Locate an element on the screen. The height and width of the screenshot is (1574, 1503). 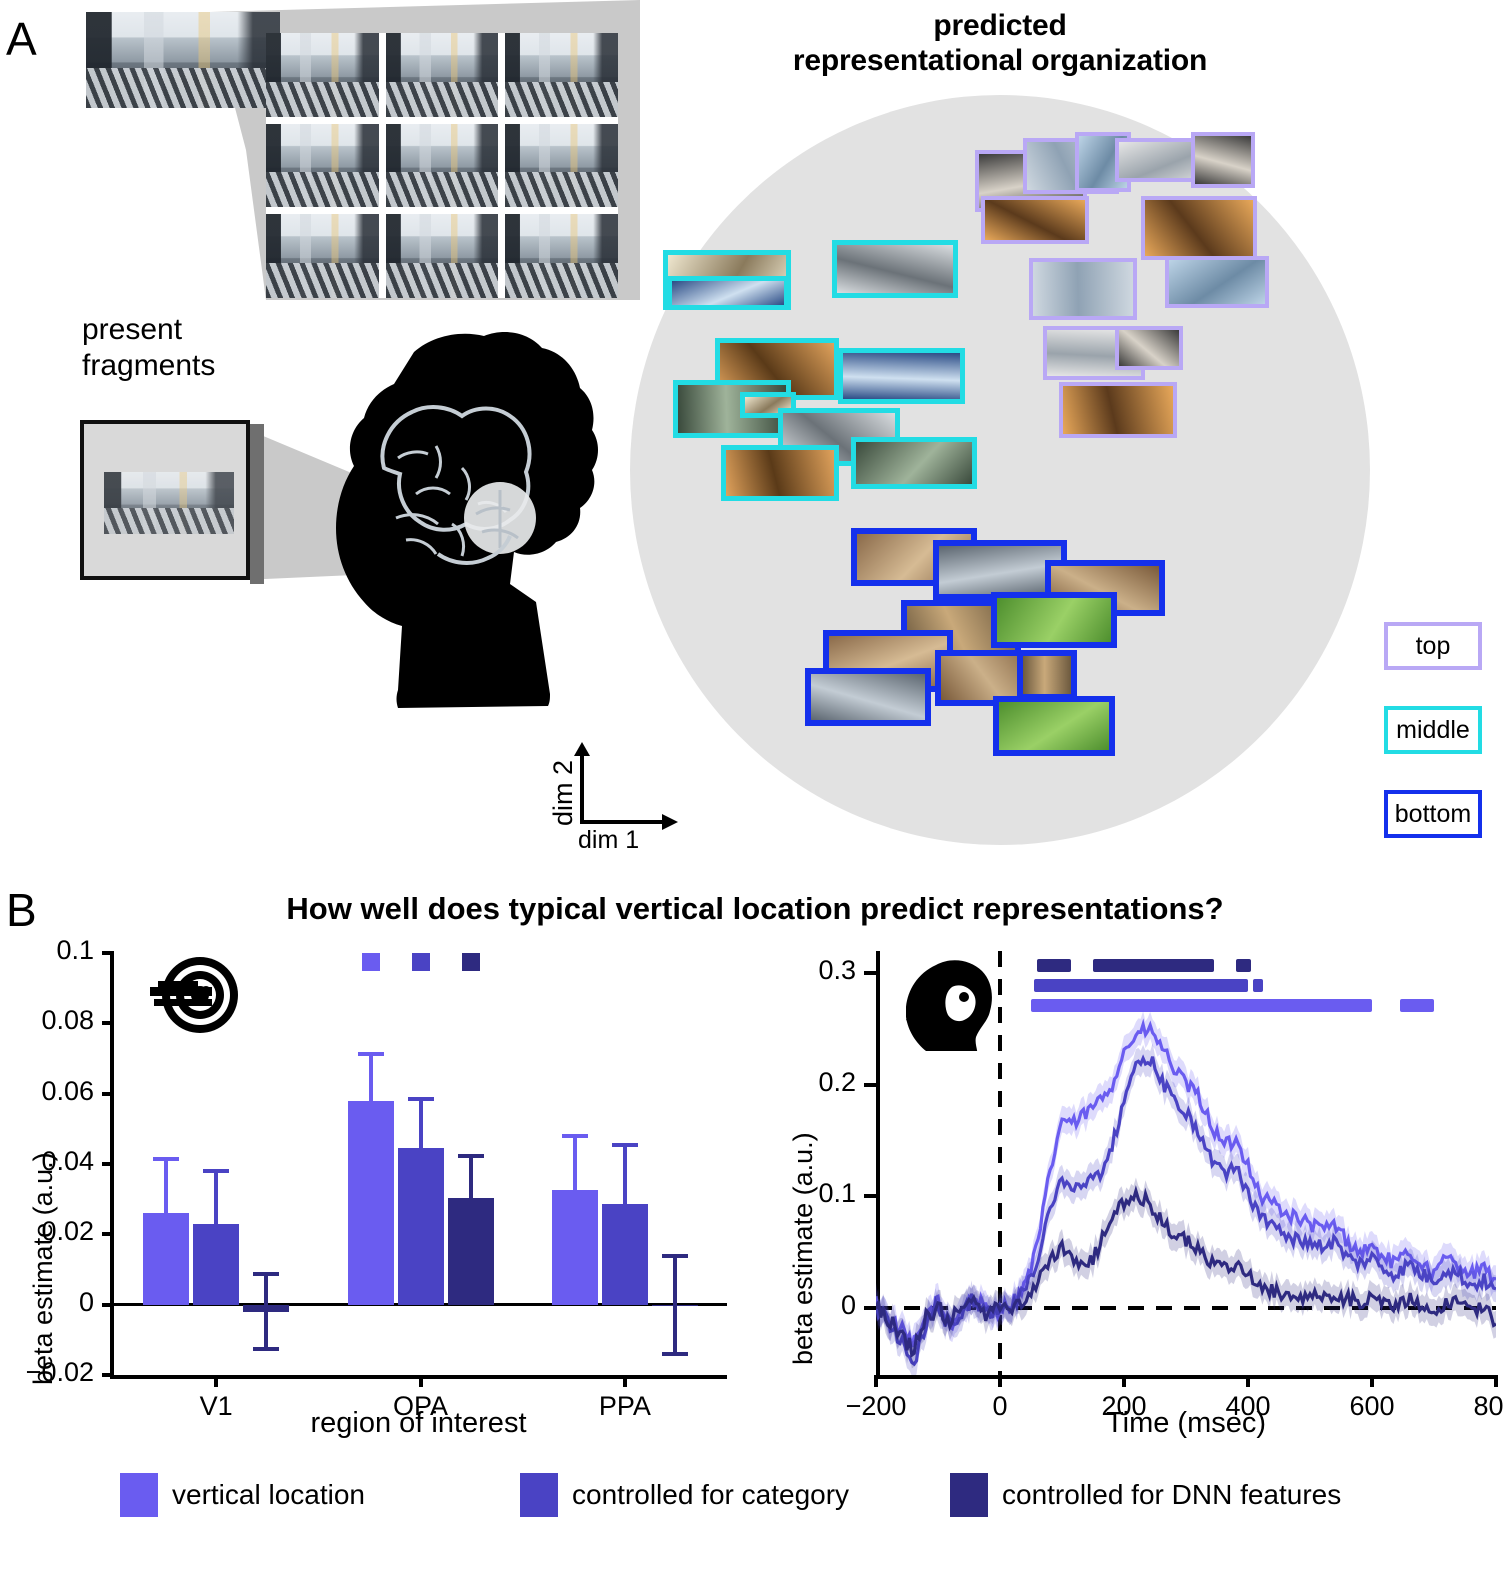
eeg-chart-y-tick-label: 0.1 is located at coordinates (837, 1193).